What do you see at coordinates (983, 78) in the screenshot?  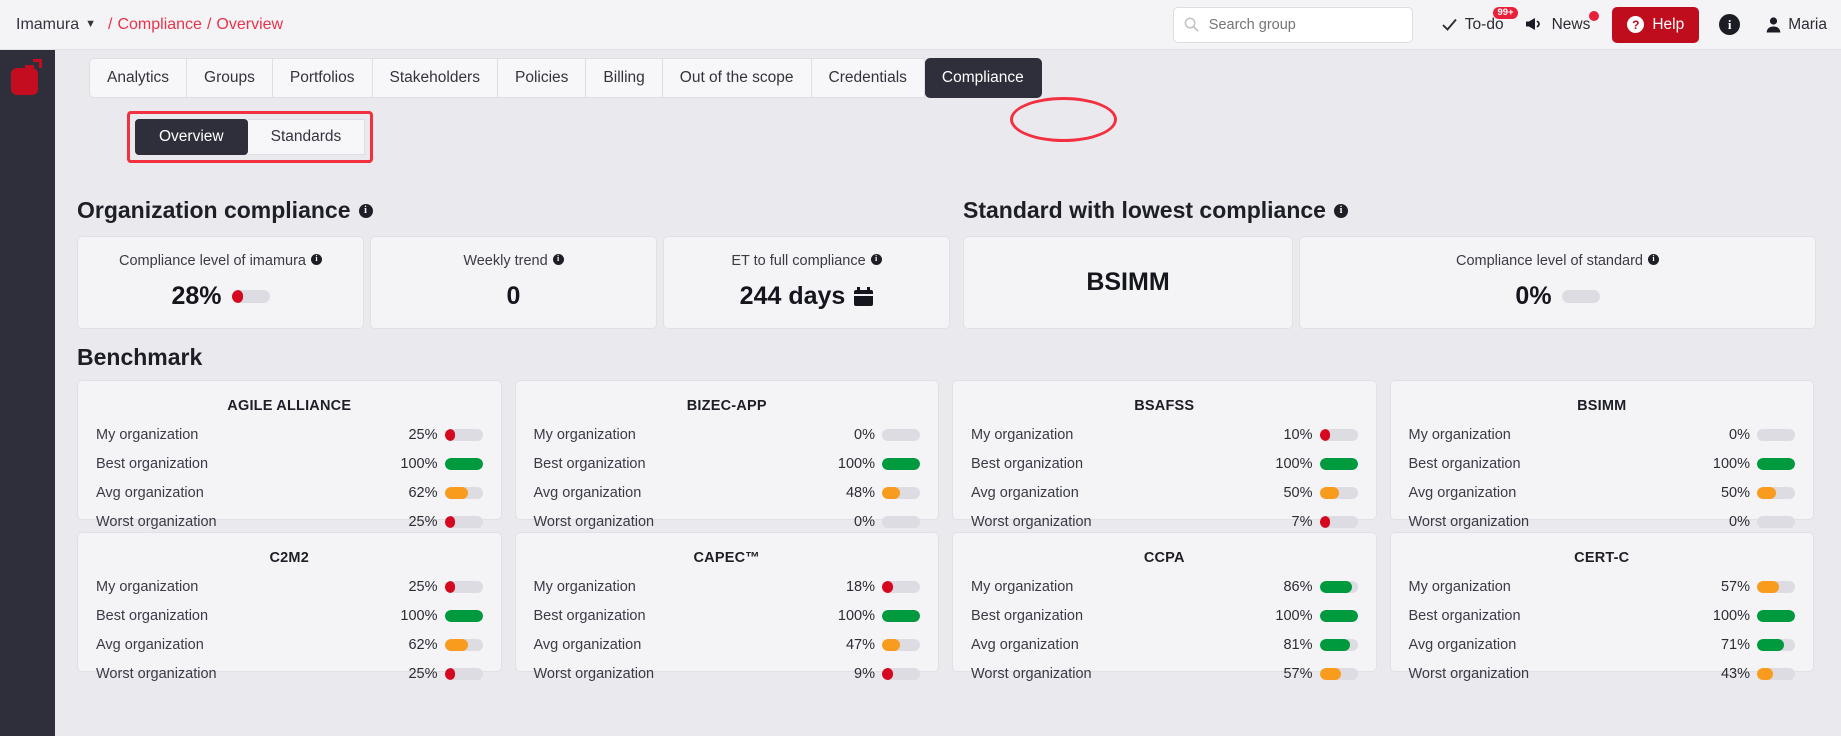 I see `tab-compliance: Compliance` at bounding box center [983, 78].